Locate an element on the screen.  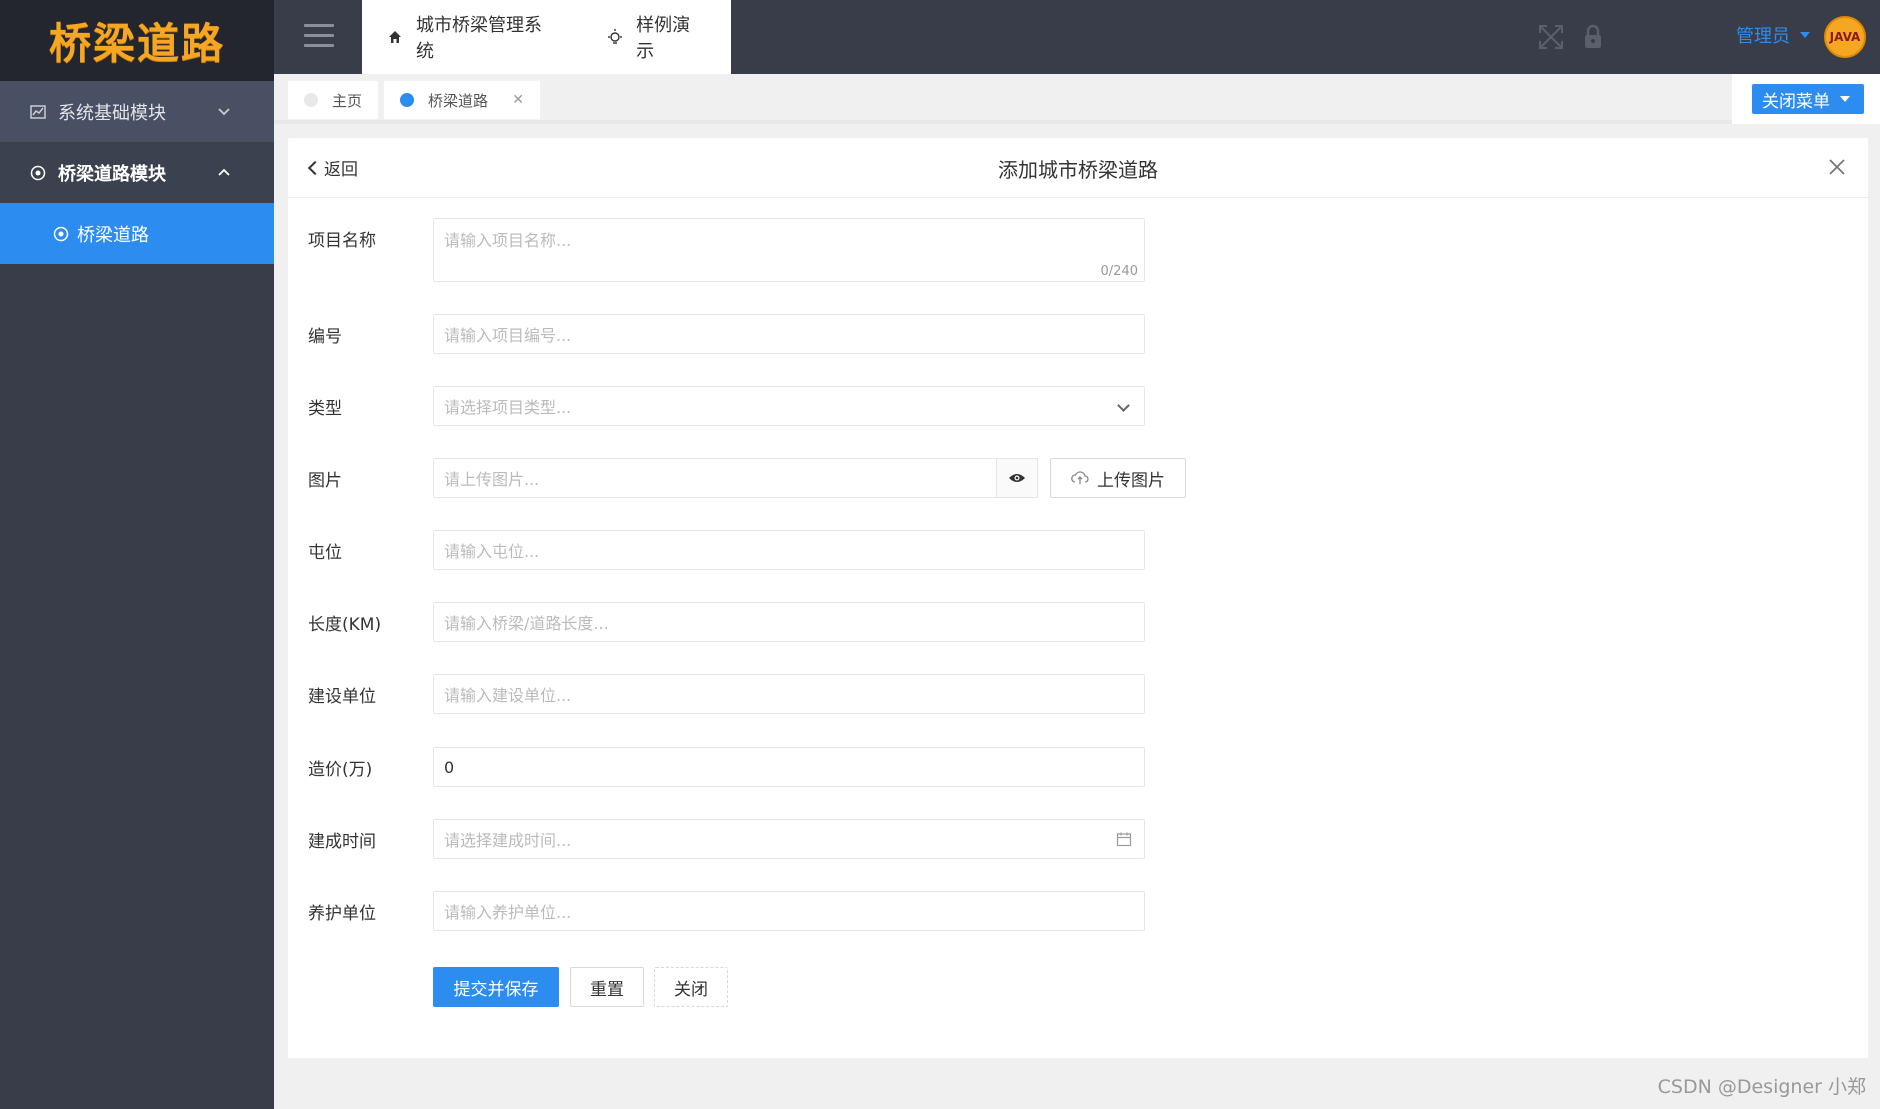
field-label: 建成时间 is located at coordinates (342, 842).